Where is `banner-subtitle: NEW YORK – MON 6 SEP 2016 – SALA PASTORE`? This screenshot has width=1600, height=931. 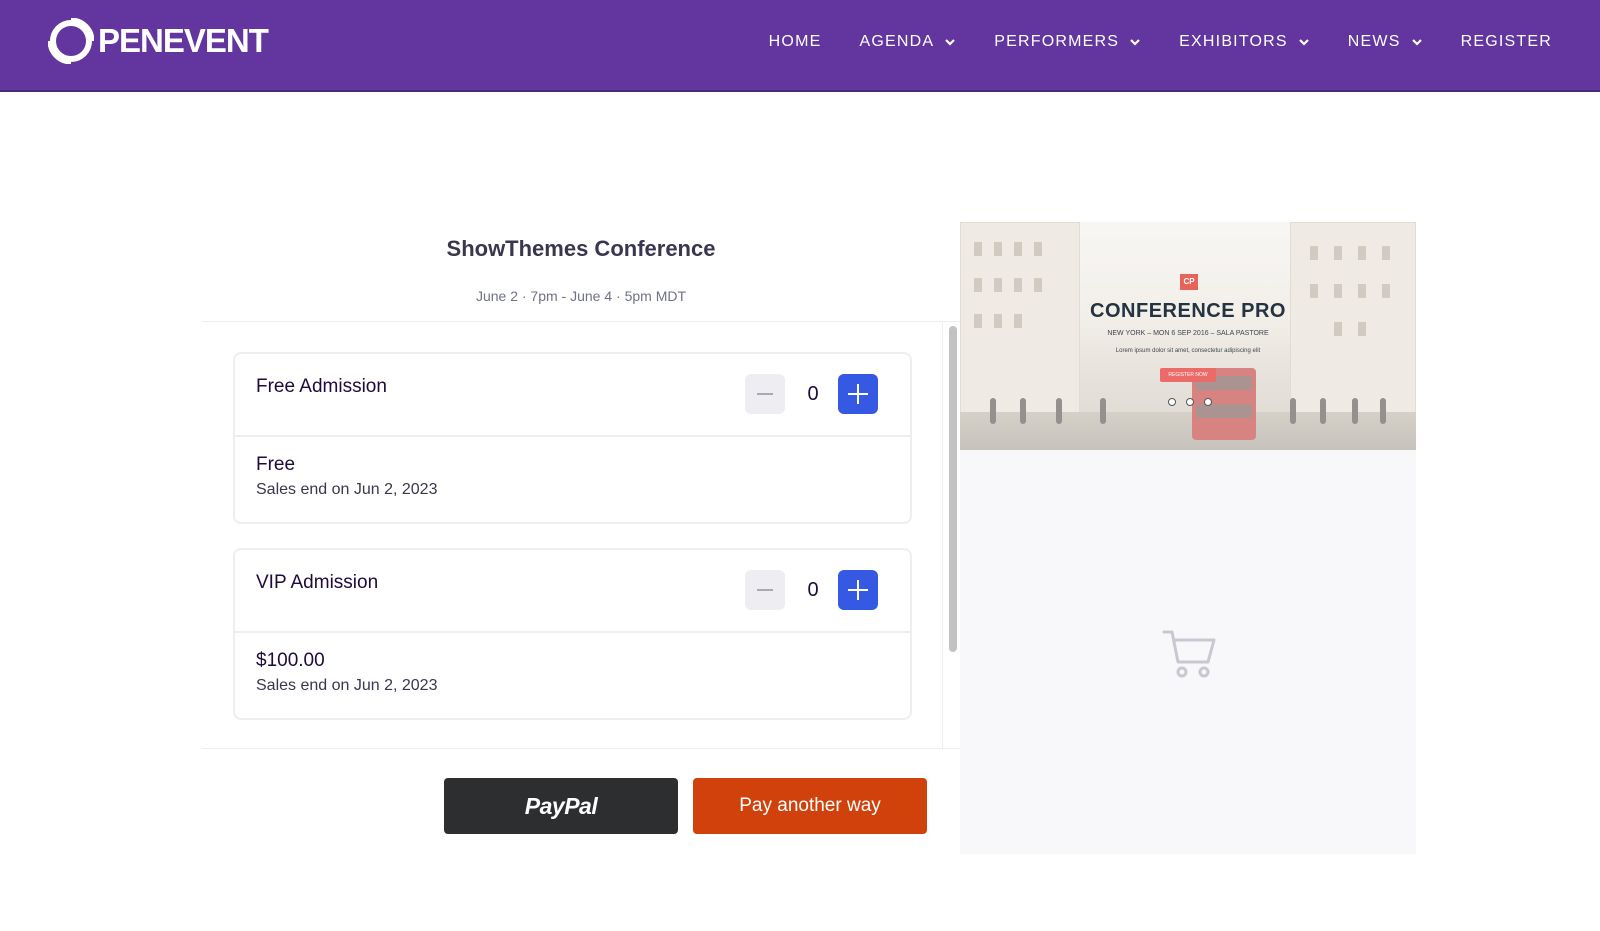 banner-subtitle: NEW YORK – MON 6 SEP 2016 – SALA PASTORE is located at coordinates (1188, 333).